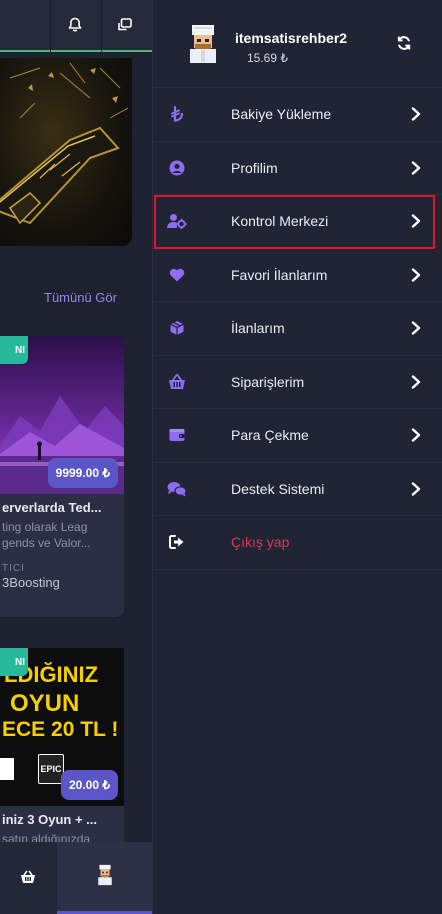  What do you see at coordinates (258, 328) in the screenshot?
I see `menu-item-label: İlanlarım` at bounding box center [258, 328].